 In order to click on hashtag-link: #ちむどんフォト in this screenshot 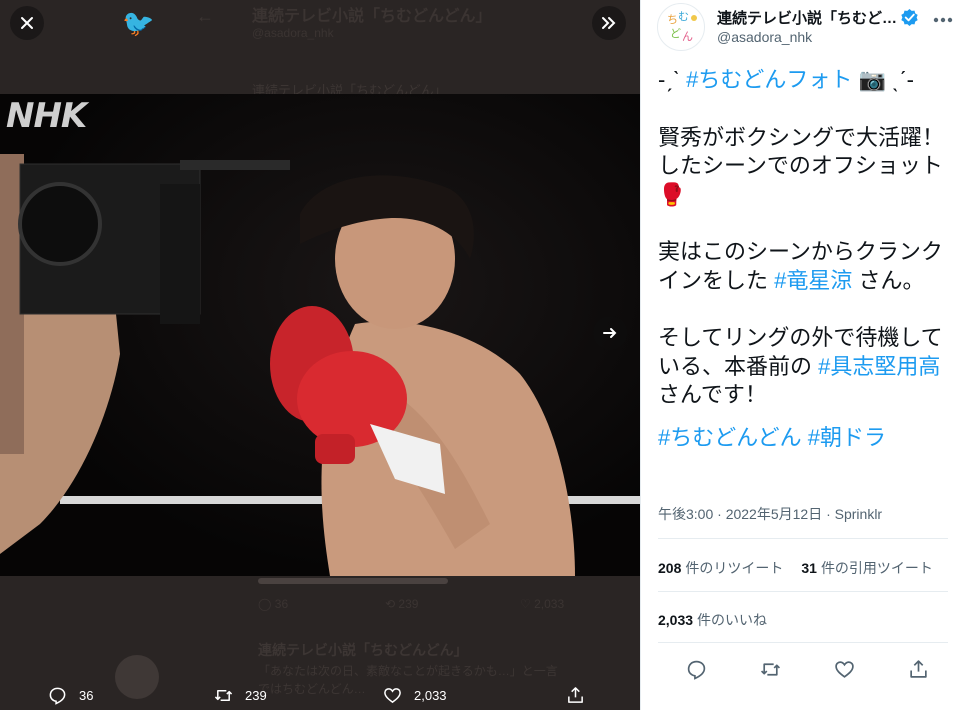, I will do `click(769, 79)`.